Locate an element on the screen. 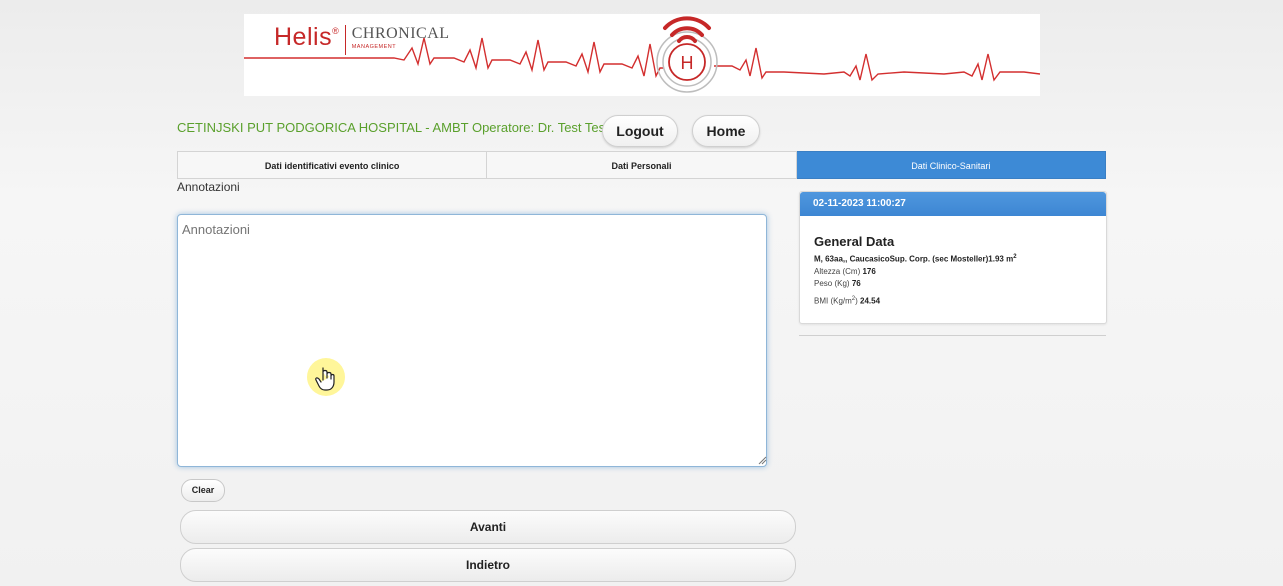  tab-dati-clinico-sanitari: Dati Clinico-Sanitari is located at coordinates (951, 165).